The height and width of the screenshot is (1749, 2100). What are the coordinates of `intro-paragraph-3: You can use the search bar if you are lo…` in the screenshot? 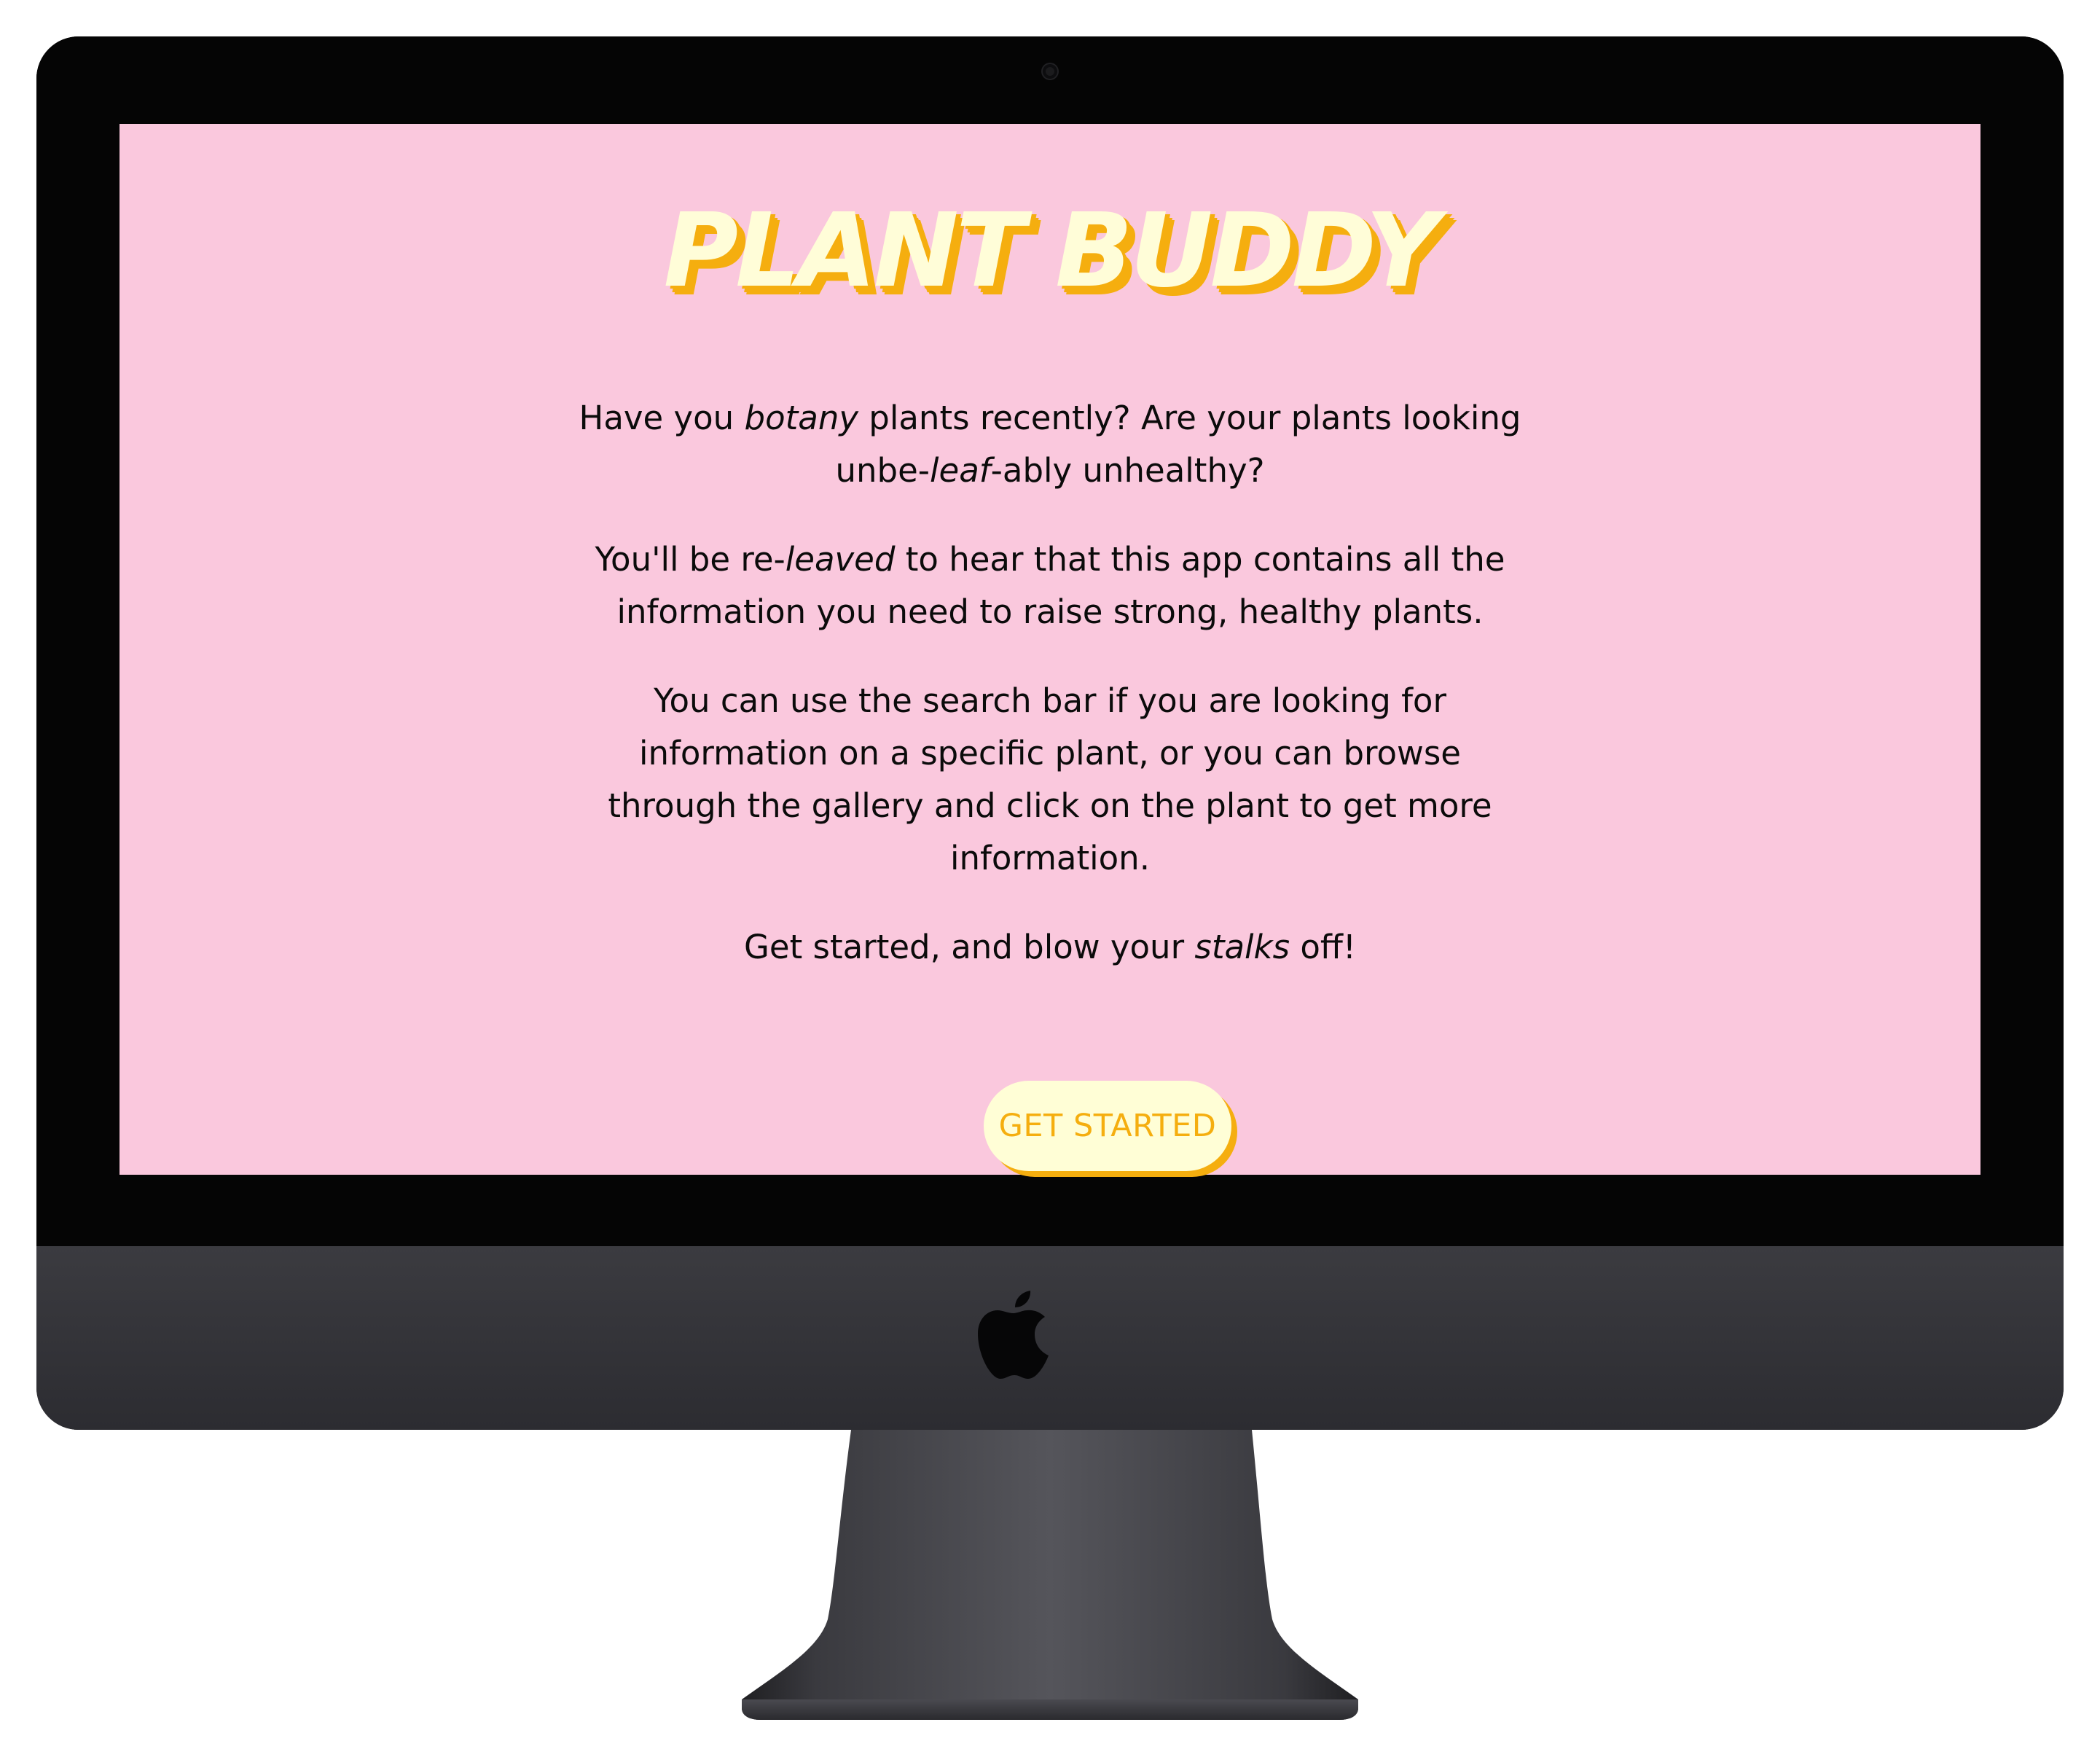 It's located at (1050, 779).